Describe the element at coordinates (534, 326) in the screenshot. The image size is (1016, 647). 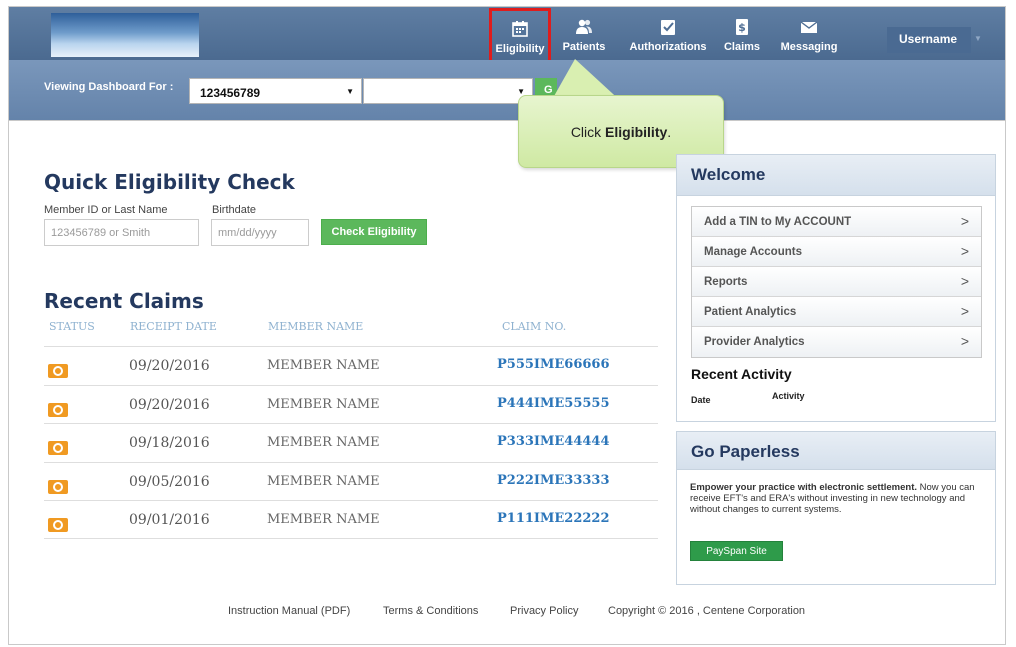
I see `column-header-claim-no: CLAIM NO.` at that location.